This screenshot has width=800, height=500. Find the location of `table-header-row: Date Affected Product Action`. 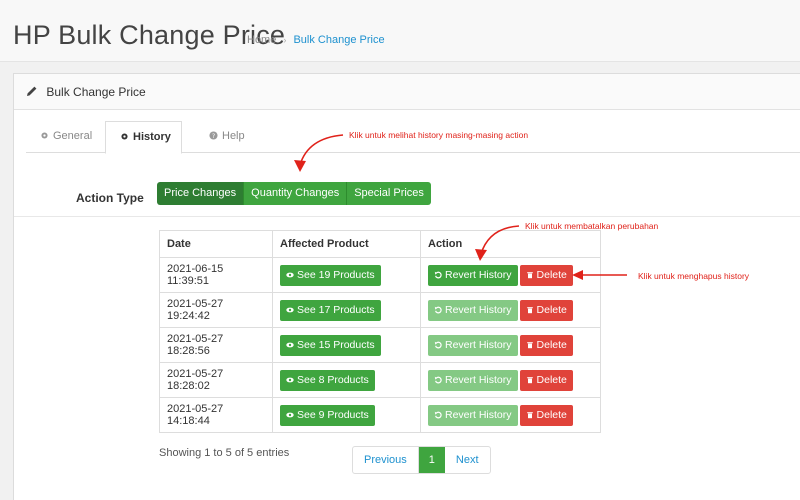

table-header-row: Date Affected Product Action is located at coordinates (380, 244).